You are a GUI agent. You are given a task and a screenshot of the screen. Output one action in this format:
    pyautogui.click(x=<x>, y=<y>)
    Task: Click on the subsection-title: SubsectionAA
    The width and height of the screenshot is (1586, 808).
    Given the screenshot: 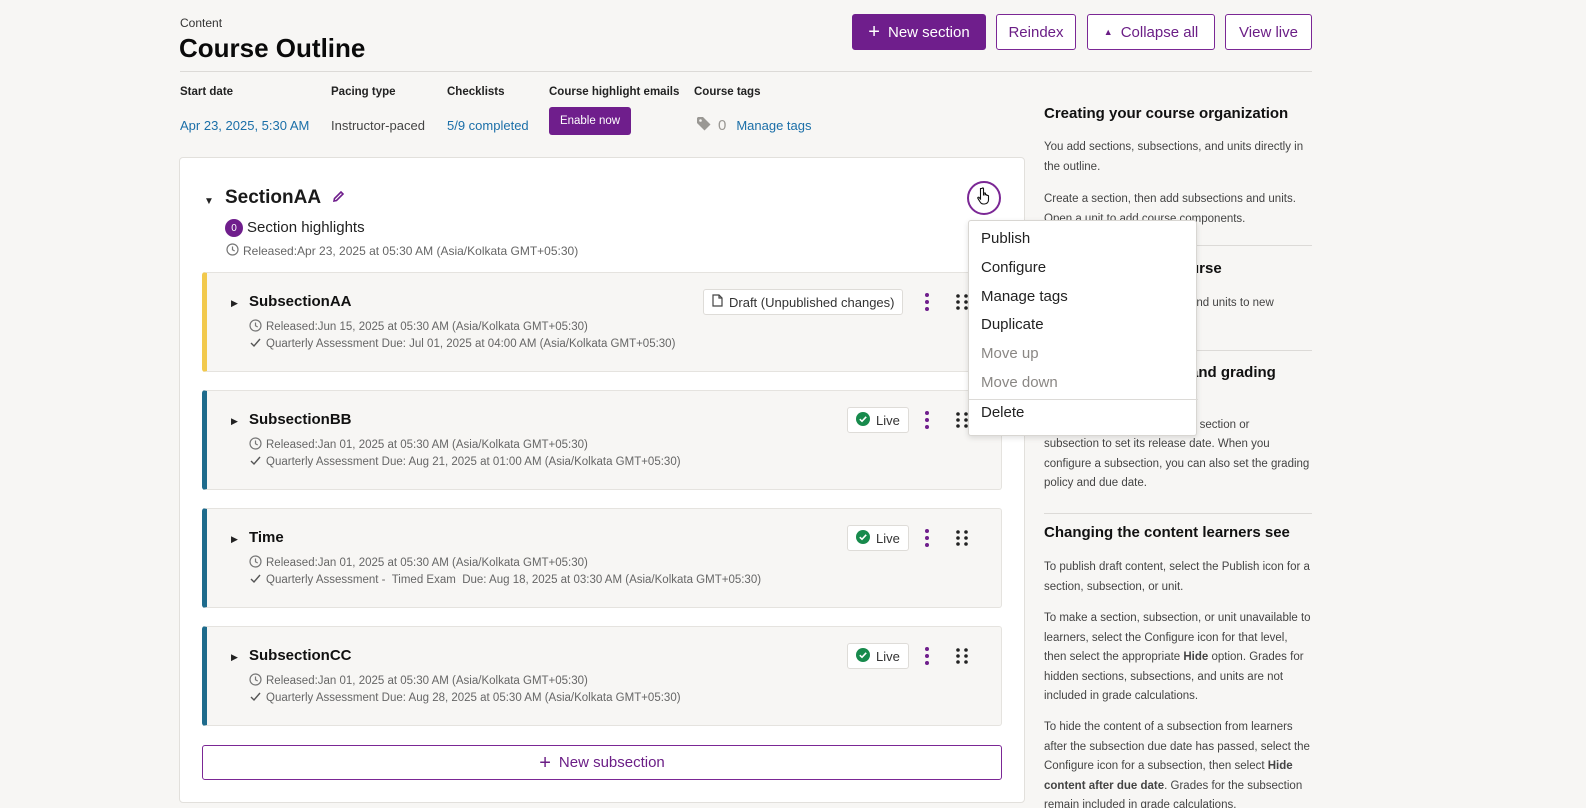 What is the action you would take?
    pyautogui.click(x=300, y=301)
    